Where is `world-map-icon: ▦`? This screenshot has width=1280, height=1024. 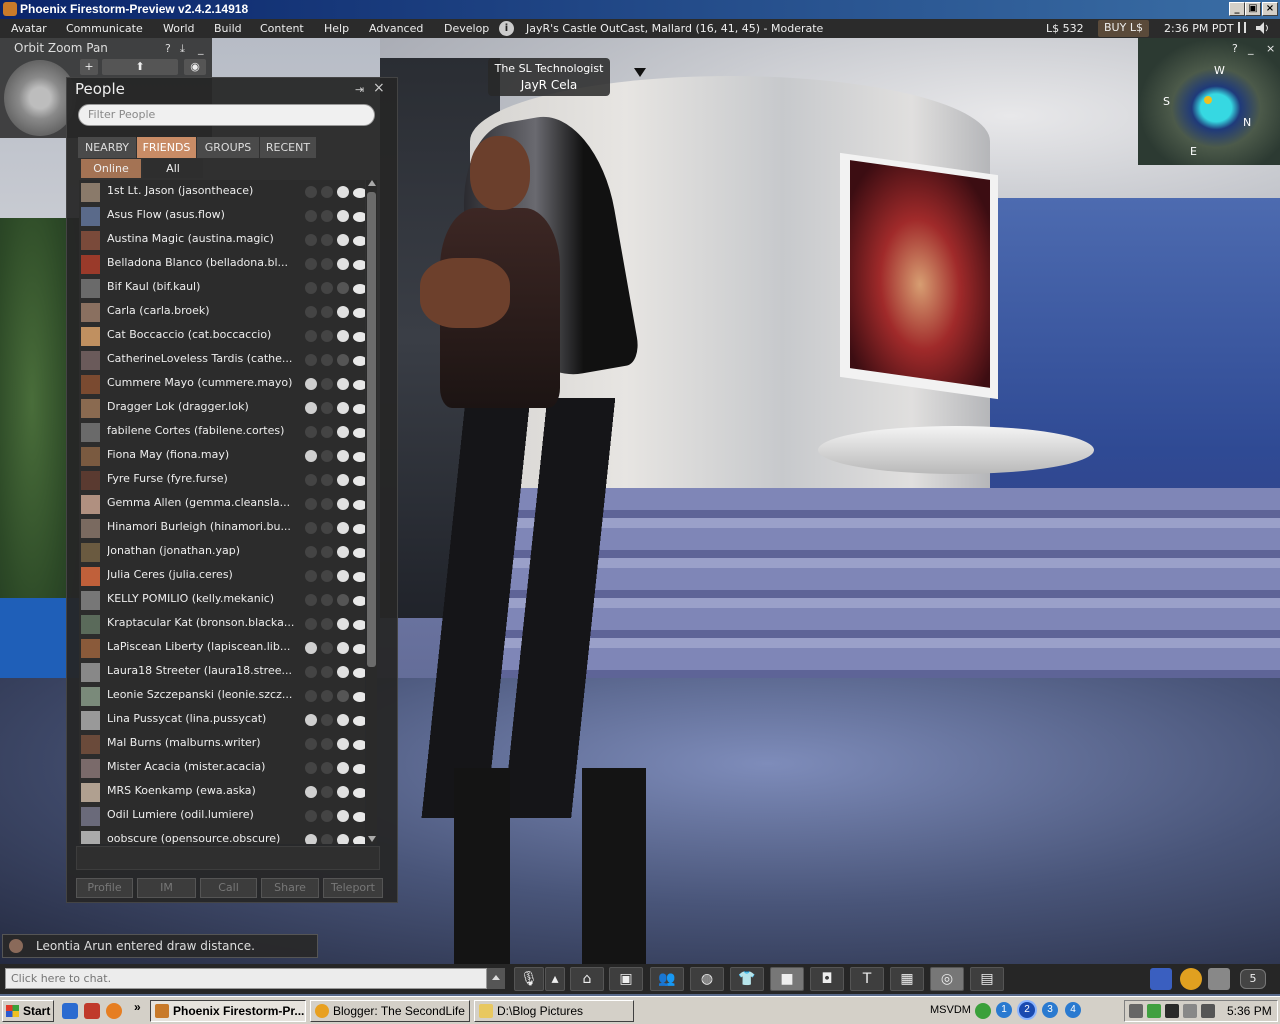
world-map-icon: ▦ is located at coordinates (907, 979).